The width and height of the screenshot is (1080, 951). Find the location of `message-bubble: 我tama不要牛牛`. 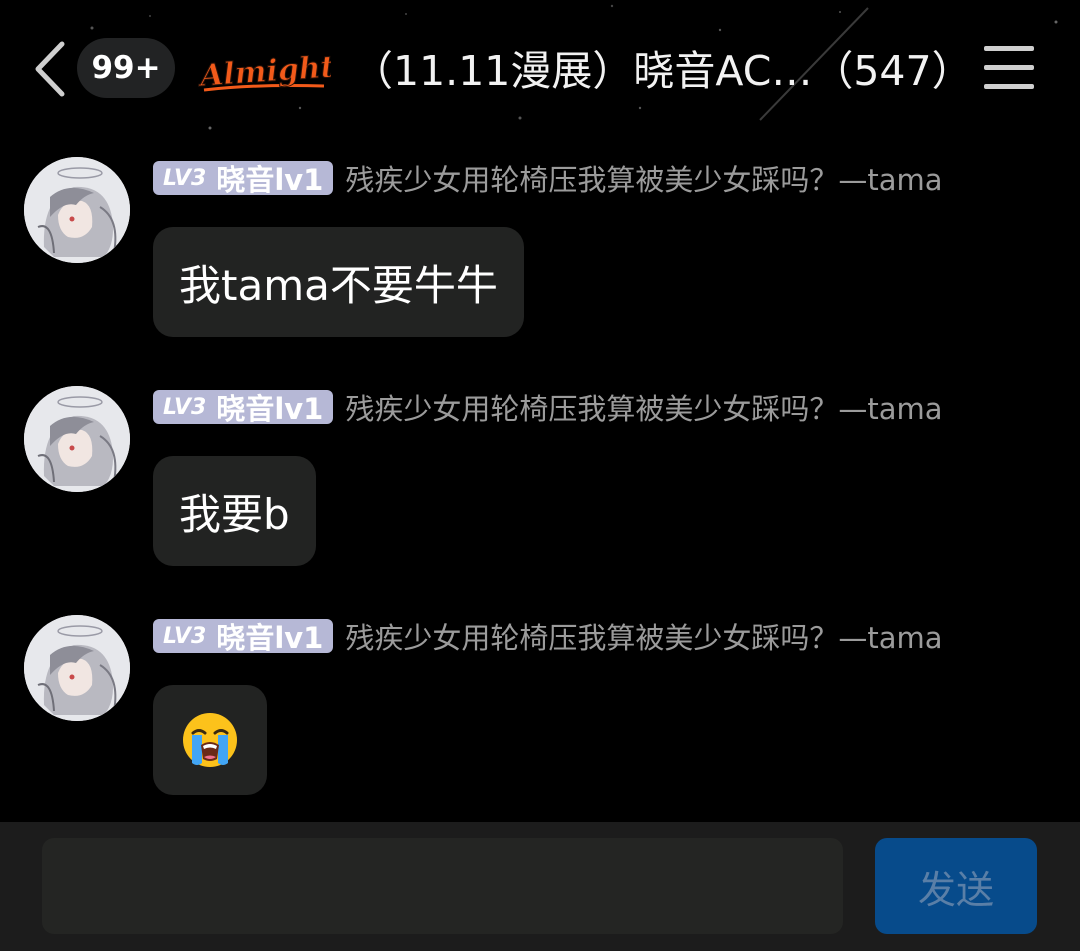

message-bubble: 我tama不要牛牛 is located at coordinates (338, 282).